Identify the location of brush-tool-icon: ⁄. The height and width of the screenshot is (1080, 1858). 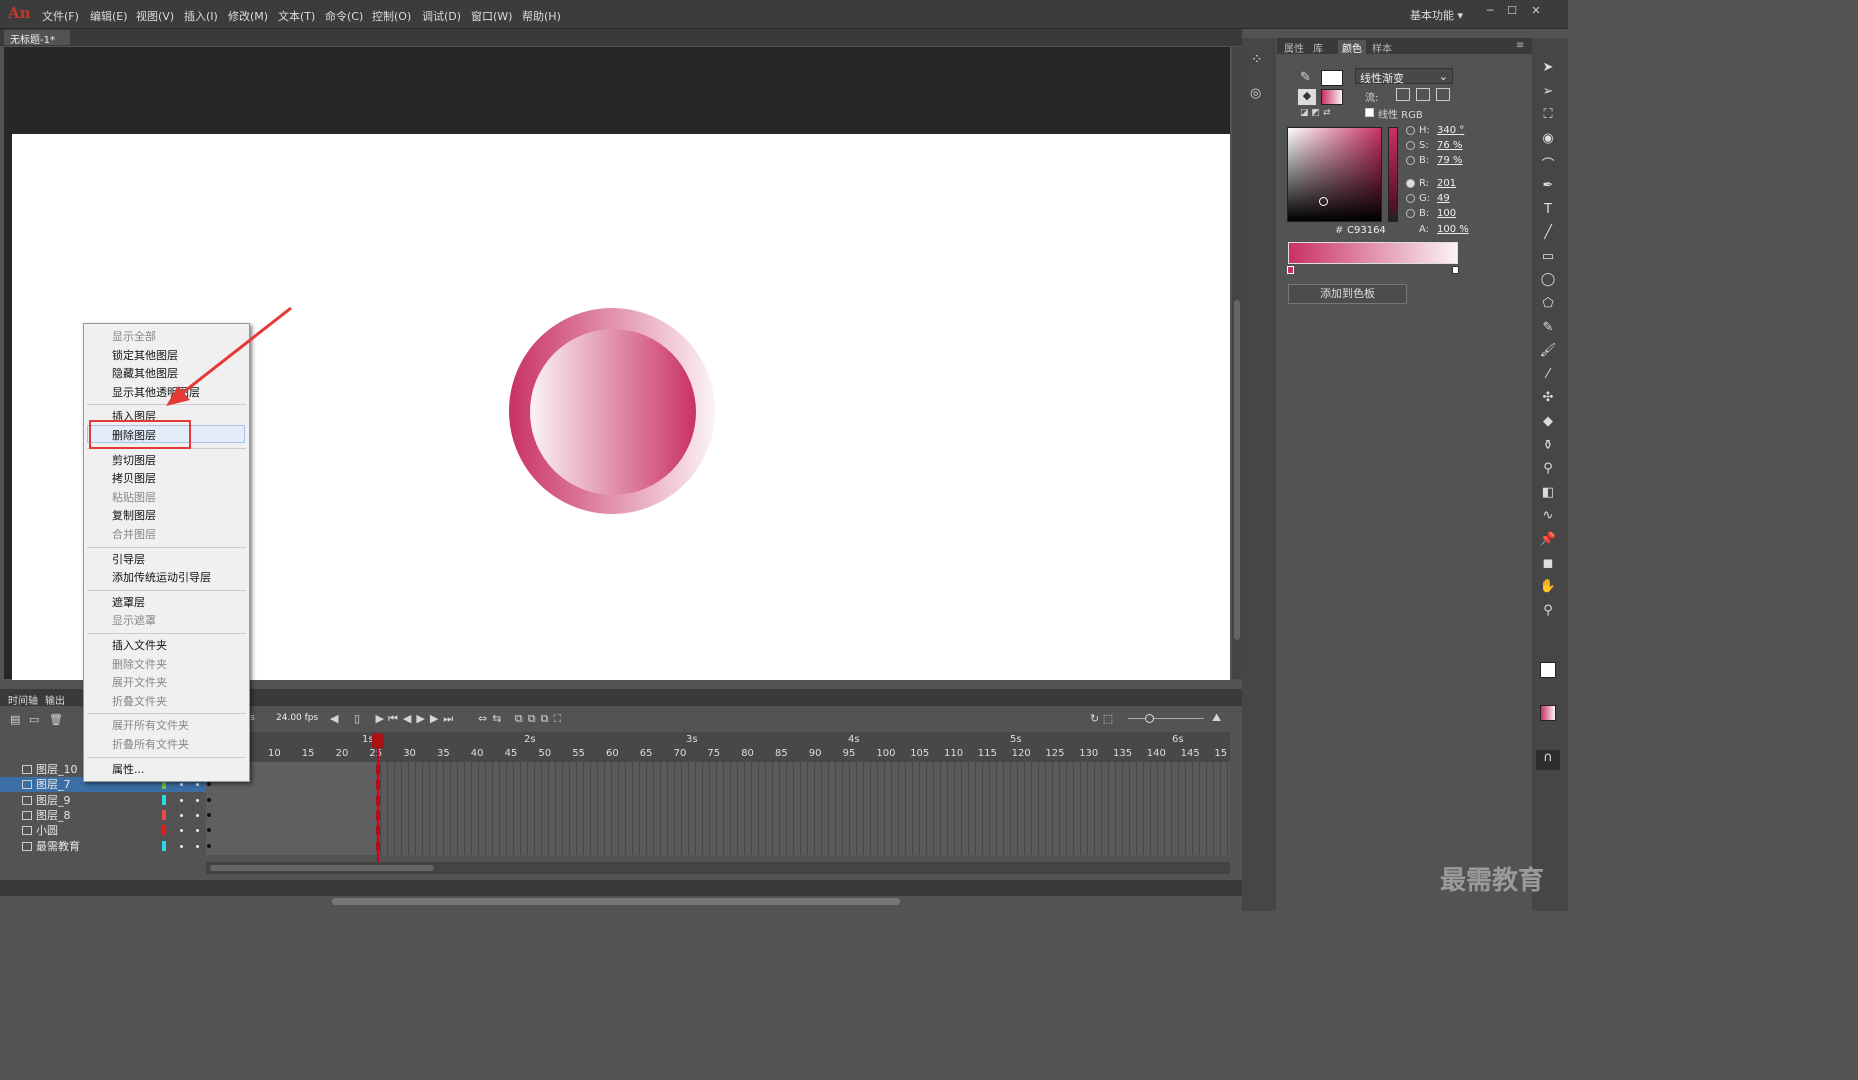
(1548, 376).